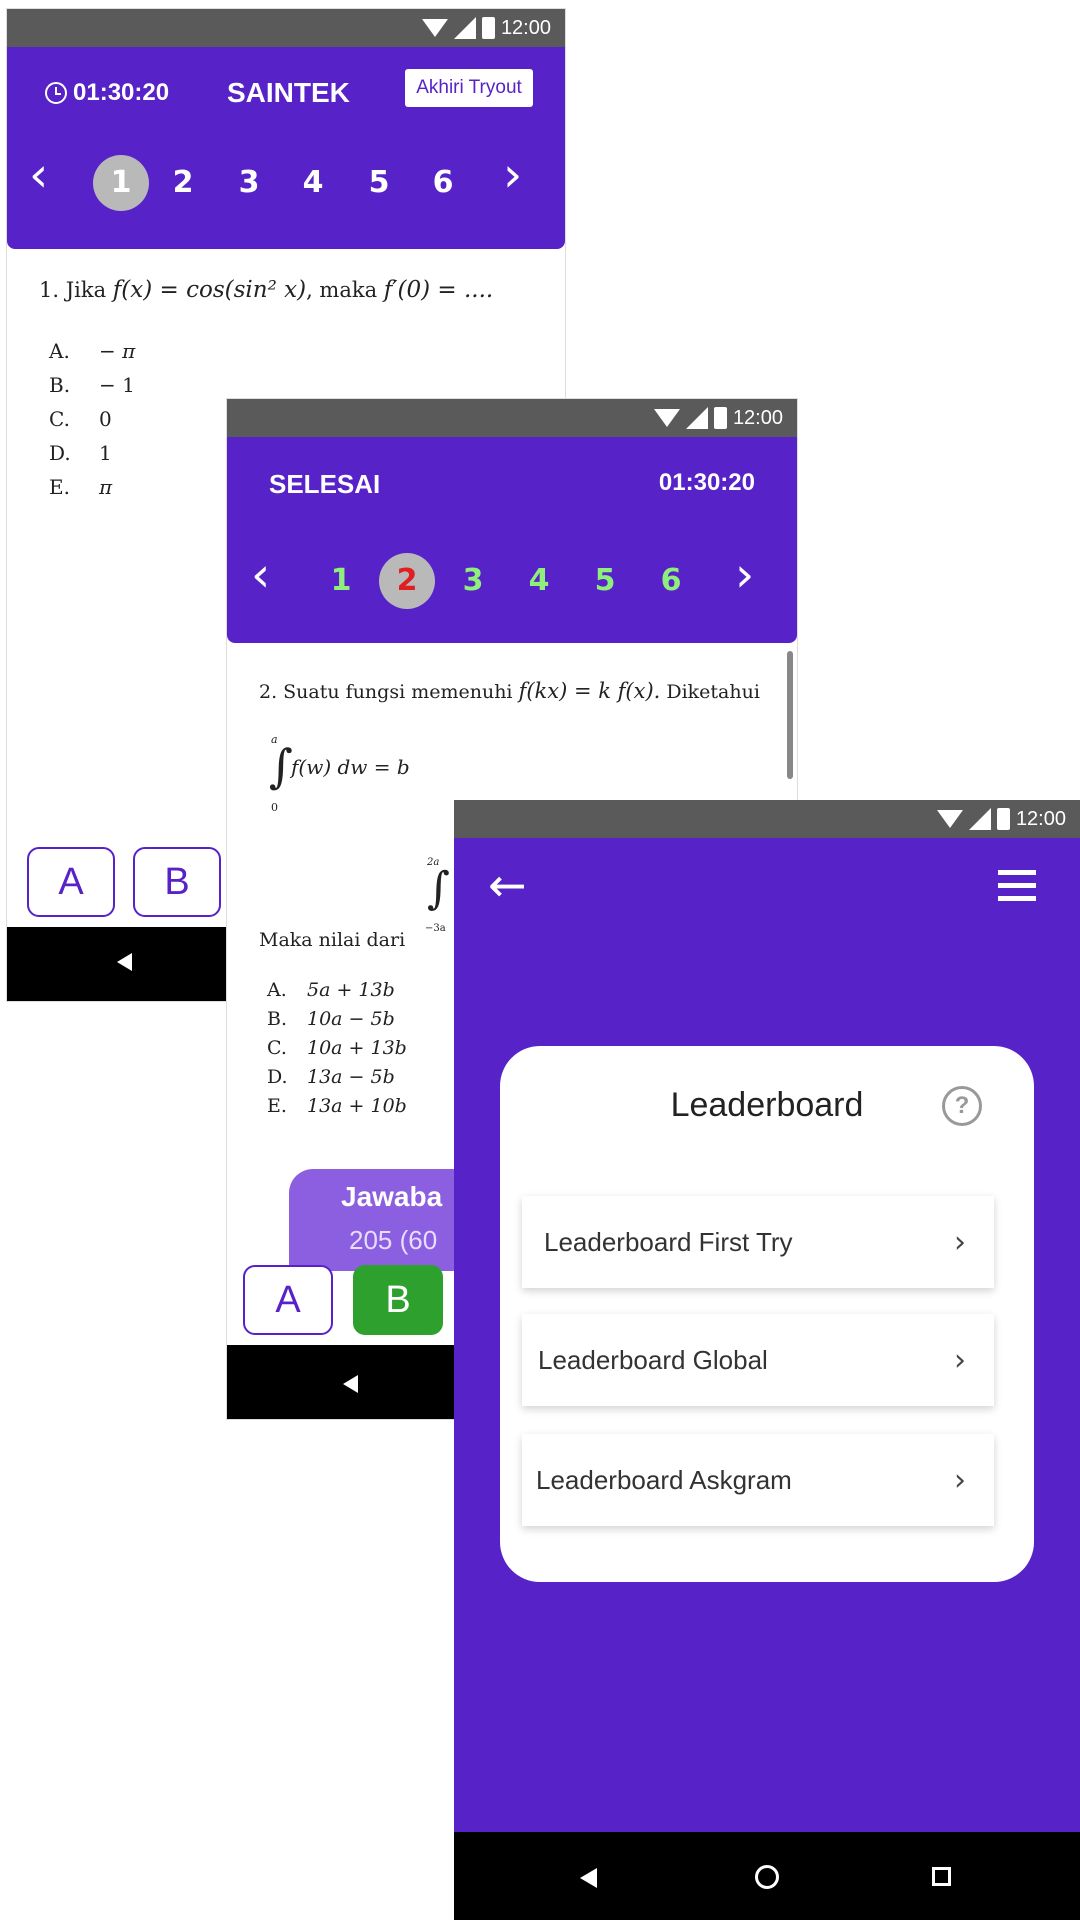 The width and height of the screenshot is (1080, 1920). Describe the element at coordinates (941, 1876) in the screenshot. I see `recents-nav-icon` at that location.